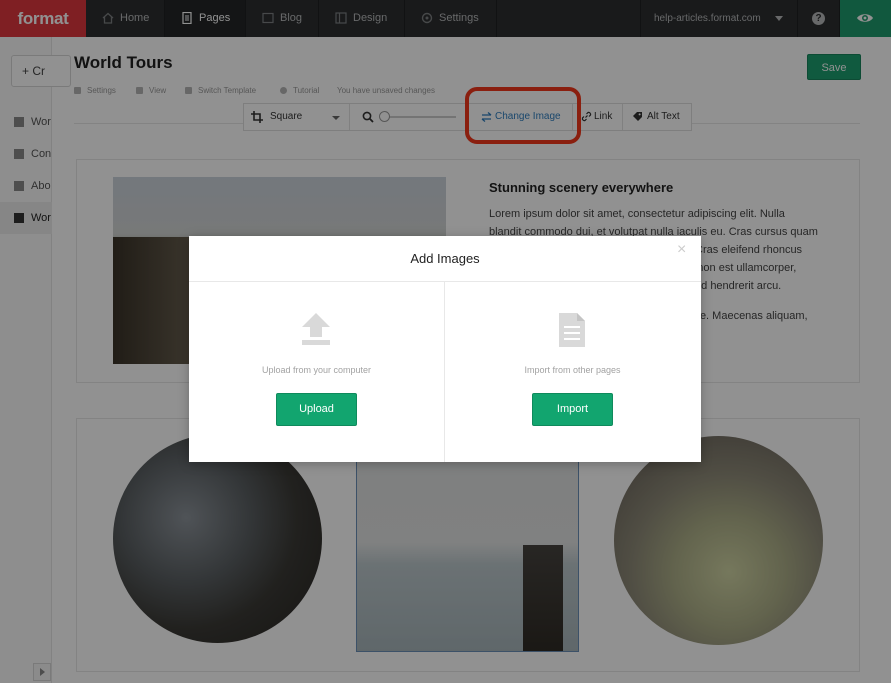 This screenshot has height=683, width=891. I want to click on import-button: Import, so click(572, 409).